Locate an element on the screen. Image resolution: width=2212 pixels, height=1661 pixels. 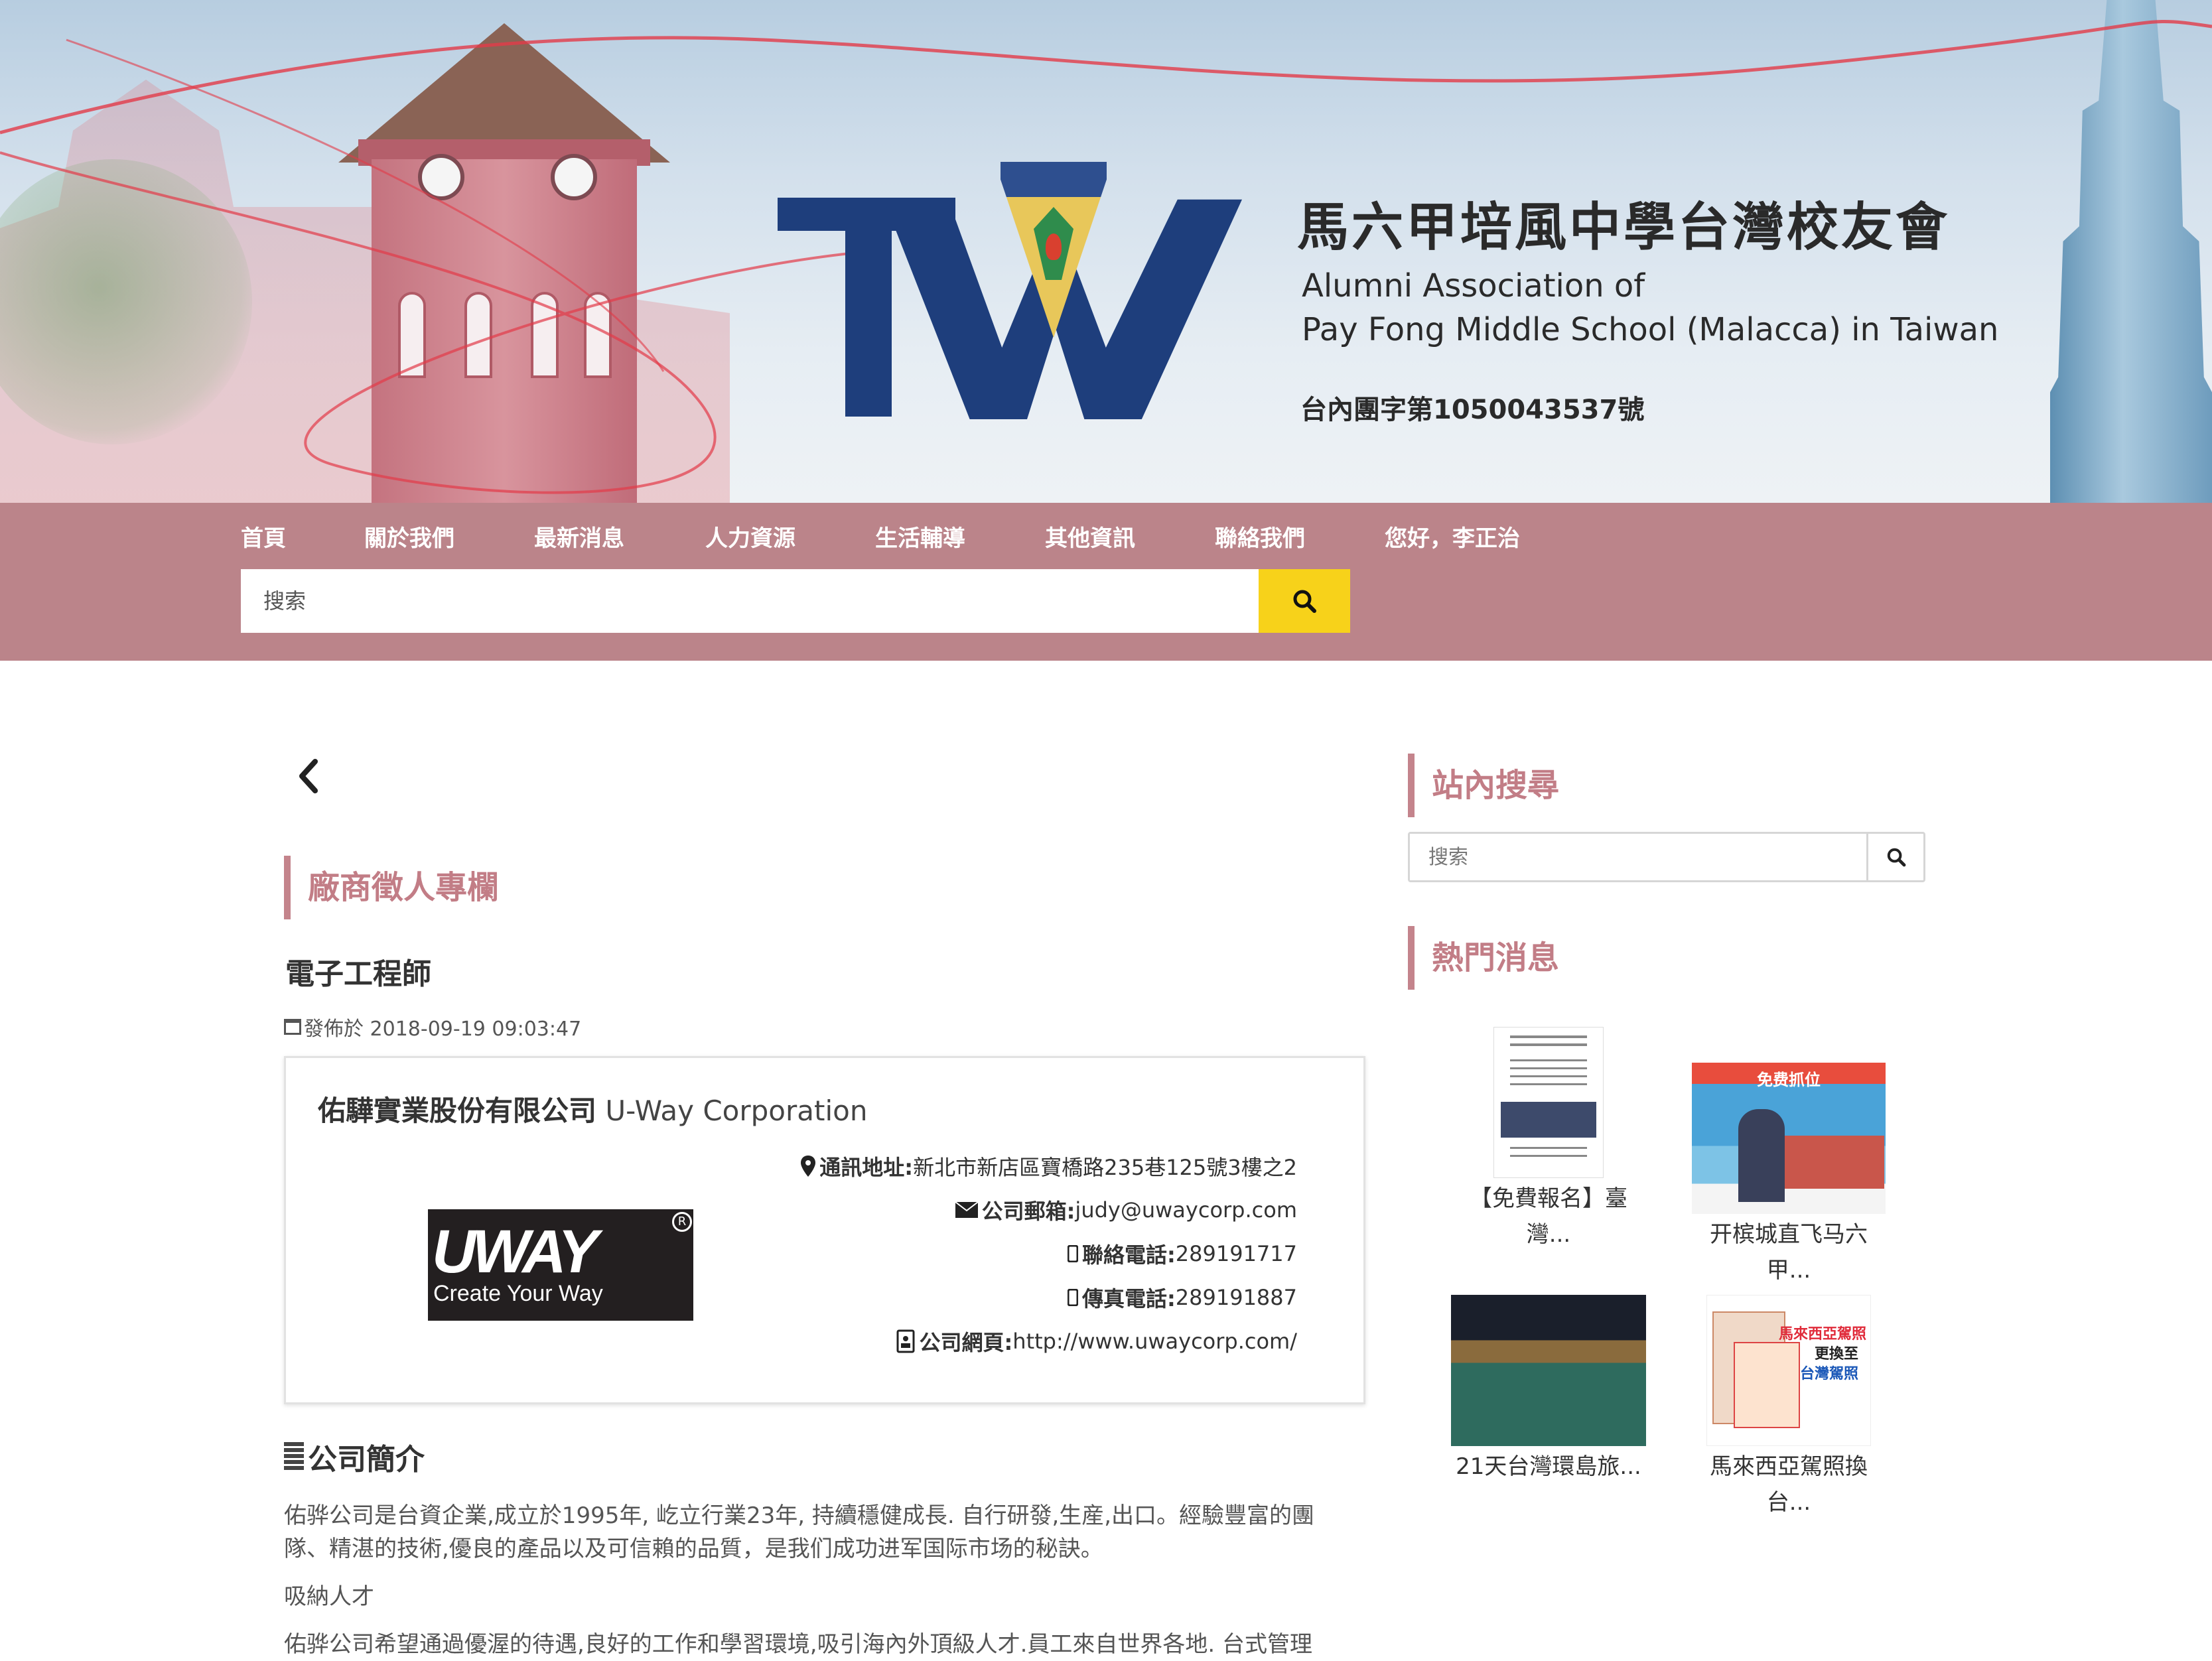
main-navigation: 首頁 關於我們 最新消息 人力資源 生活輔導 其他資訊 聯絡我們 您好，李正治 is located at coordinates (1106, 582).